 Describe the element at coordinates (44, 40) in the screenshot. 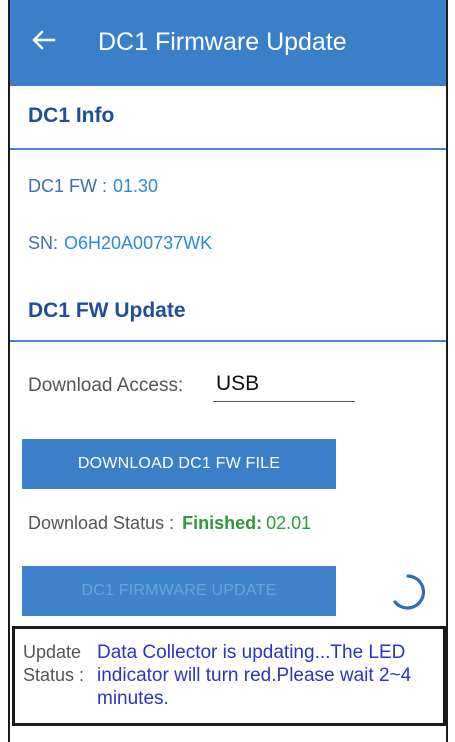

I see `back-arrow-icon` at that location.